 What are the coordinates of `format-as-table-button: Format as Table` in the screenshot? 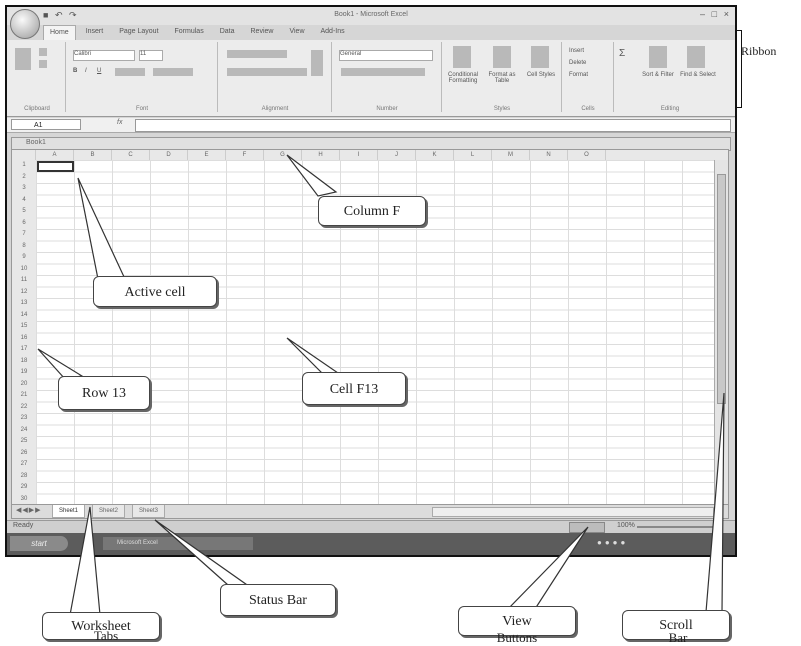 It's located at (502, 78).